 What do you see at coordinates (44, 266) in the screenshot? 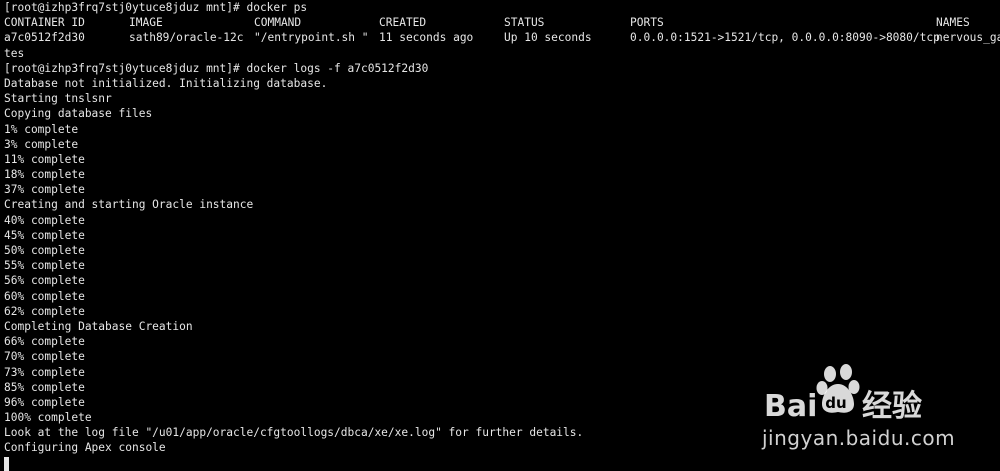
I see `log-line: 55% complete` at bounding box center [44, 266].